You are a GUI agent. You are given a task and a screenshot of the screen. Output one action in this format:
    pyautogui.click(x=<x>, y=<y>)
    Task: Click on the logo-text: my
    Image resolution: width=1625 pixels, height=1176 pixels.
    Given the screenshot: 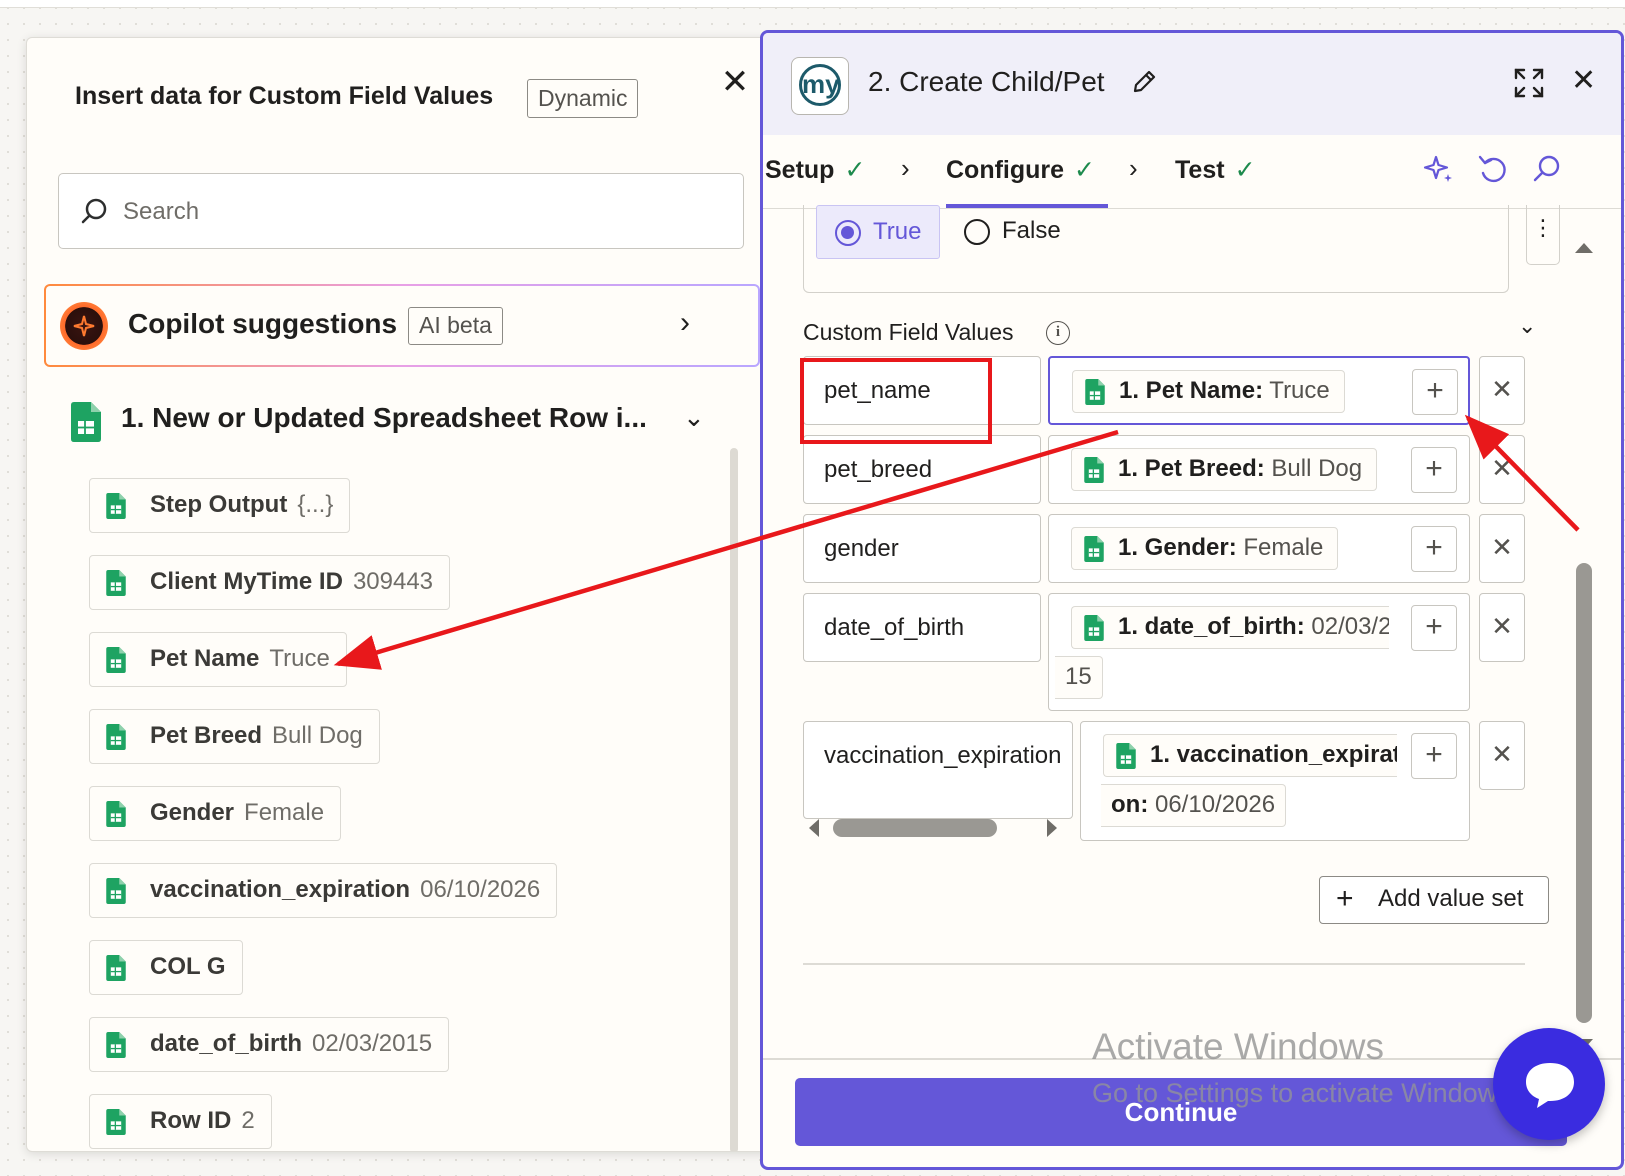 What is the action you would take?
    pyautogui.click(x=820, y=85)
    